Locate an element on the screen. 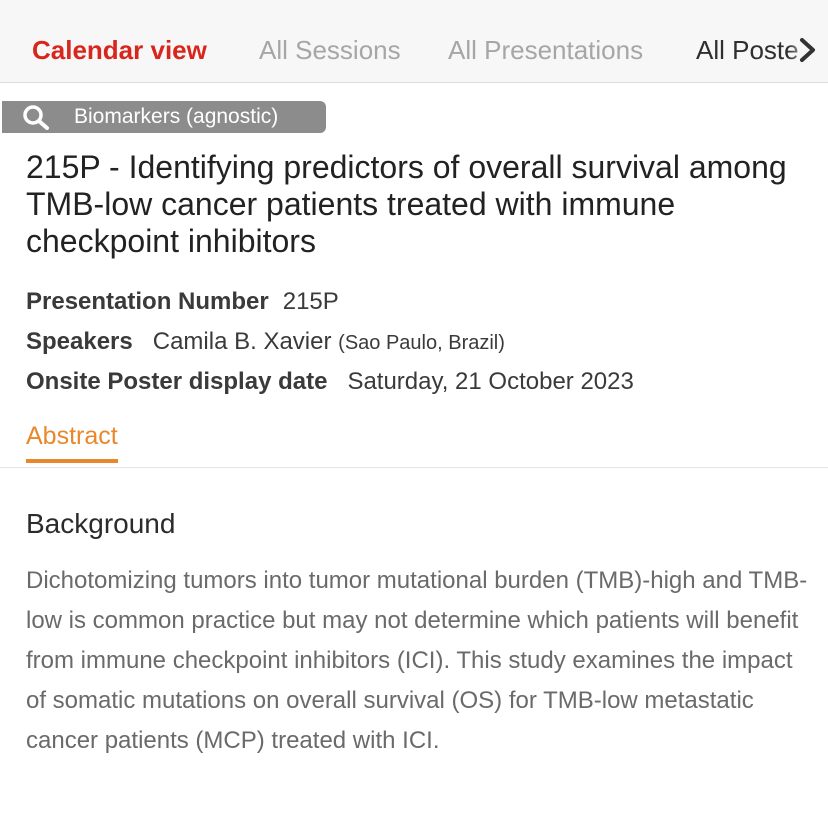 The height and width of the screenshot is (839, 828). tab-all-presentations: All Presentations is located at coordinates (545, 50).